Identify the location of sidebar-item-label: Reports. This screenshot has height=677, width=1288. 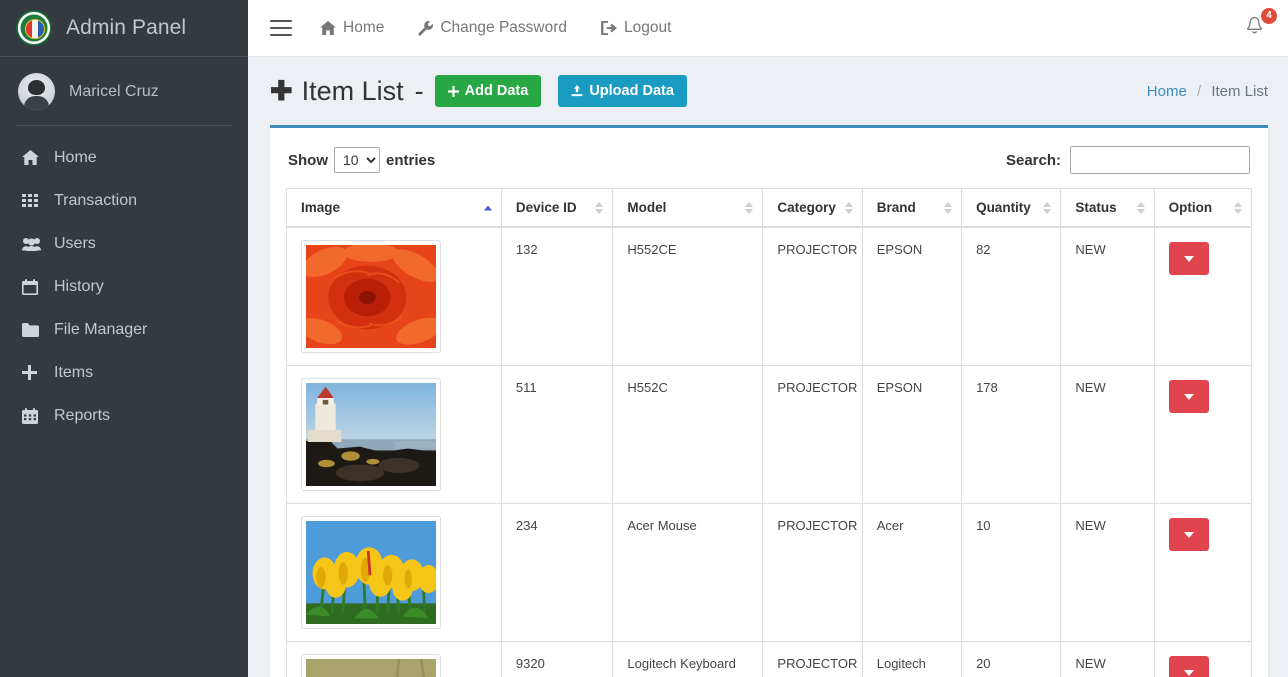
(82, 415).